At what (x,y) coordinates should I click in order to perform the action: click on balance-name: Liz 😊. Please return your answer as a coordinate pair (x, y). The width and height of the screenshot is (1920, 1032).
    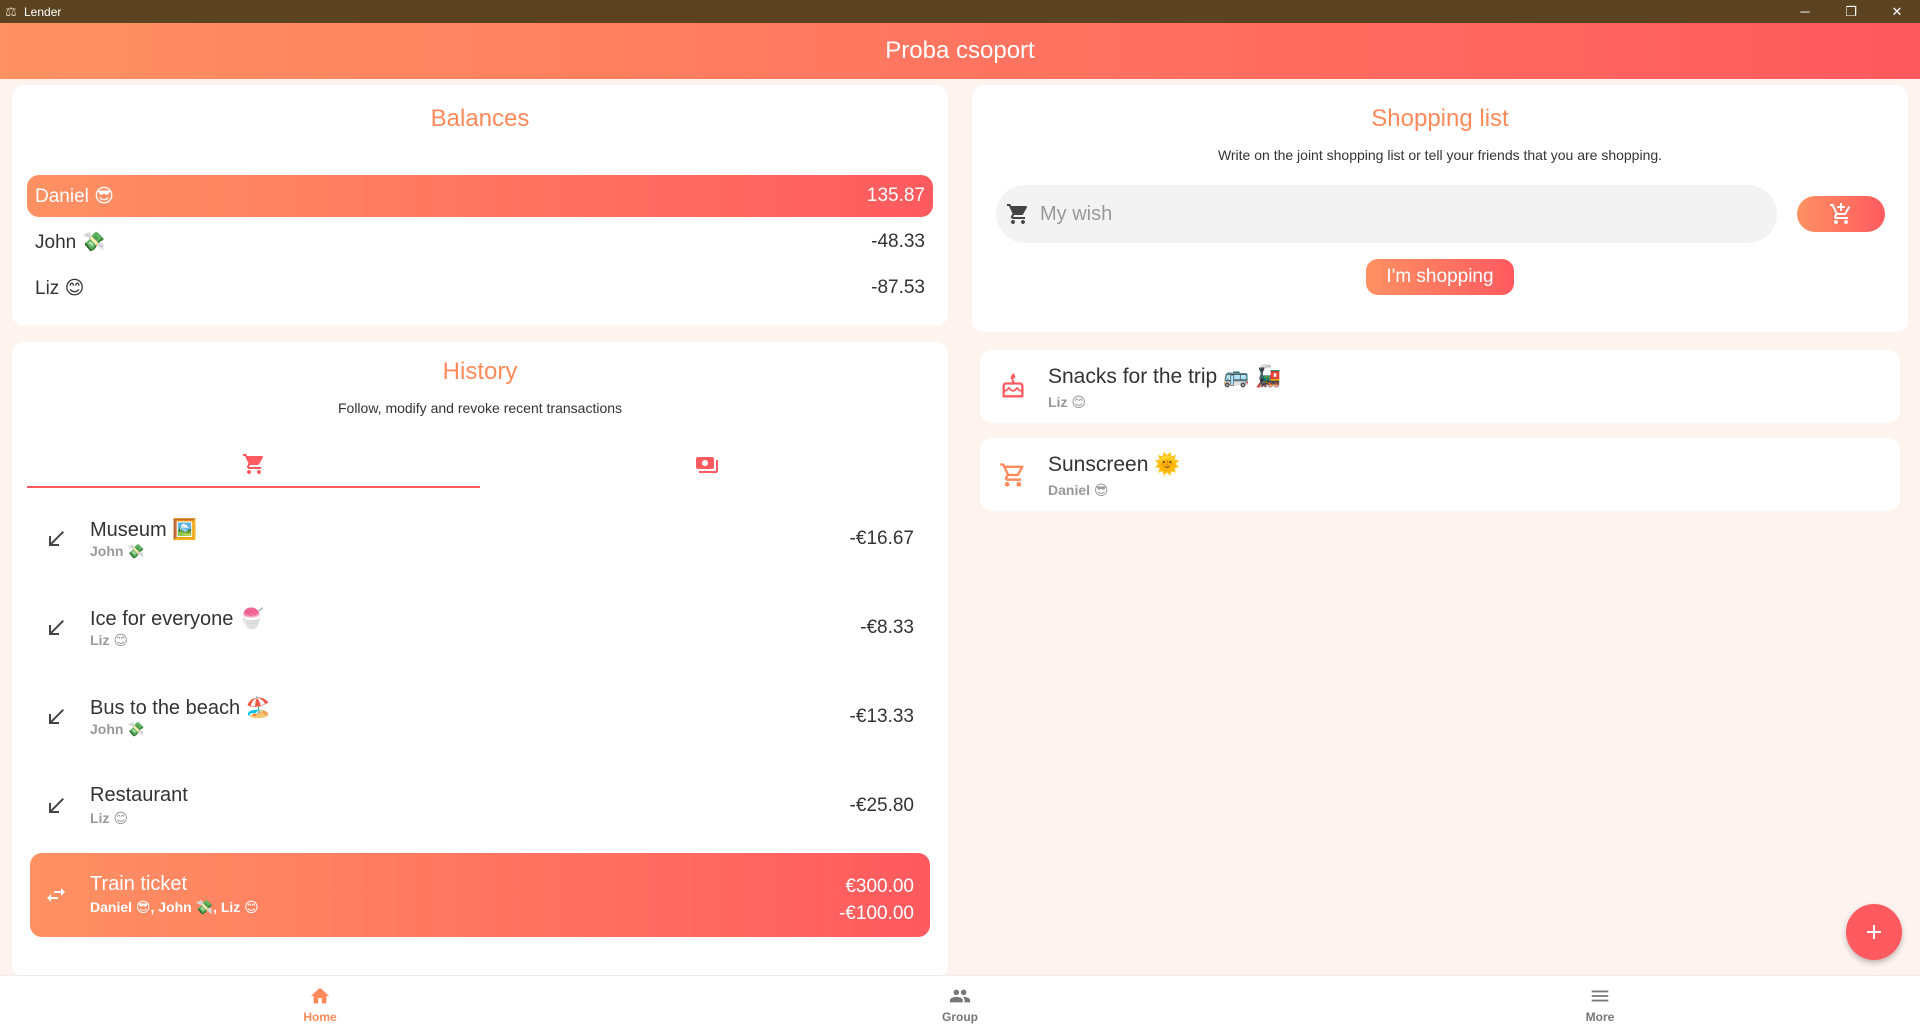
    Looking at the image, I should click on (60, 288).